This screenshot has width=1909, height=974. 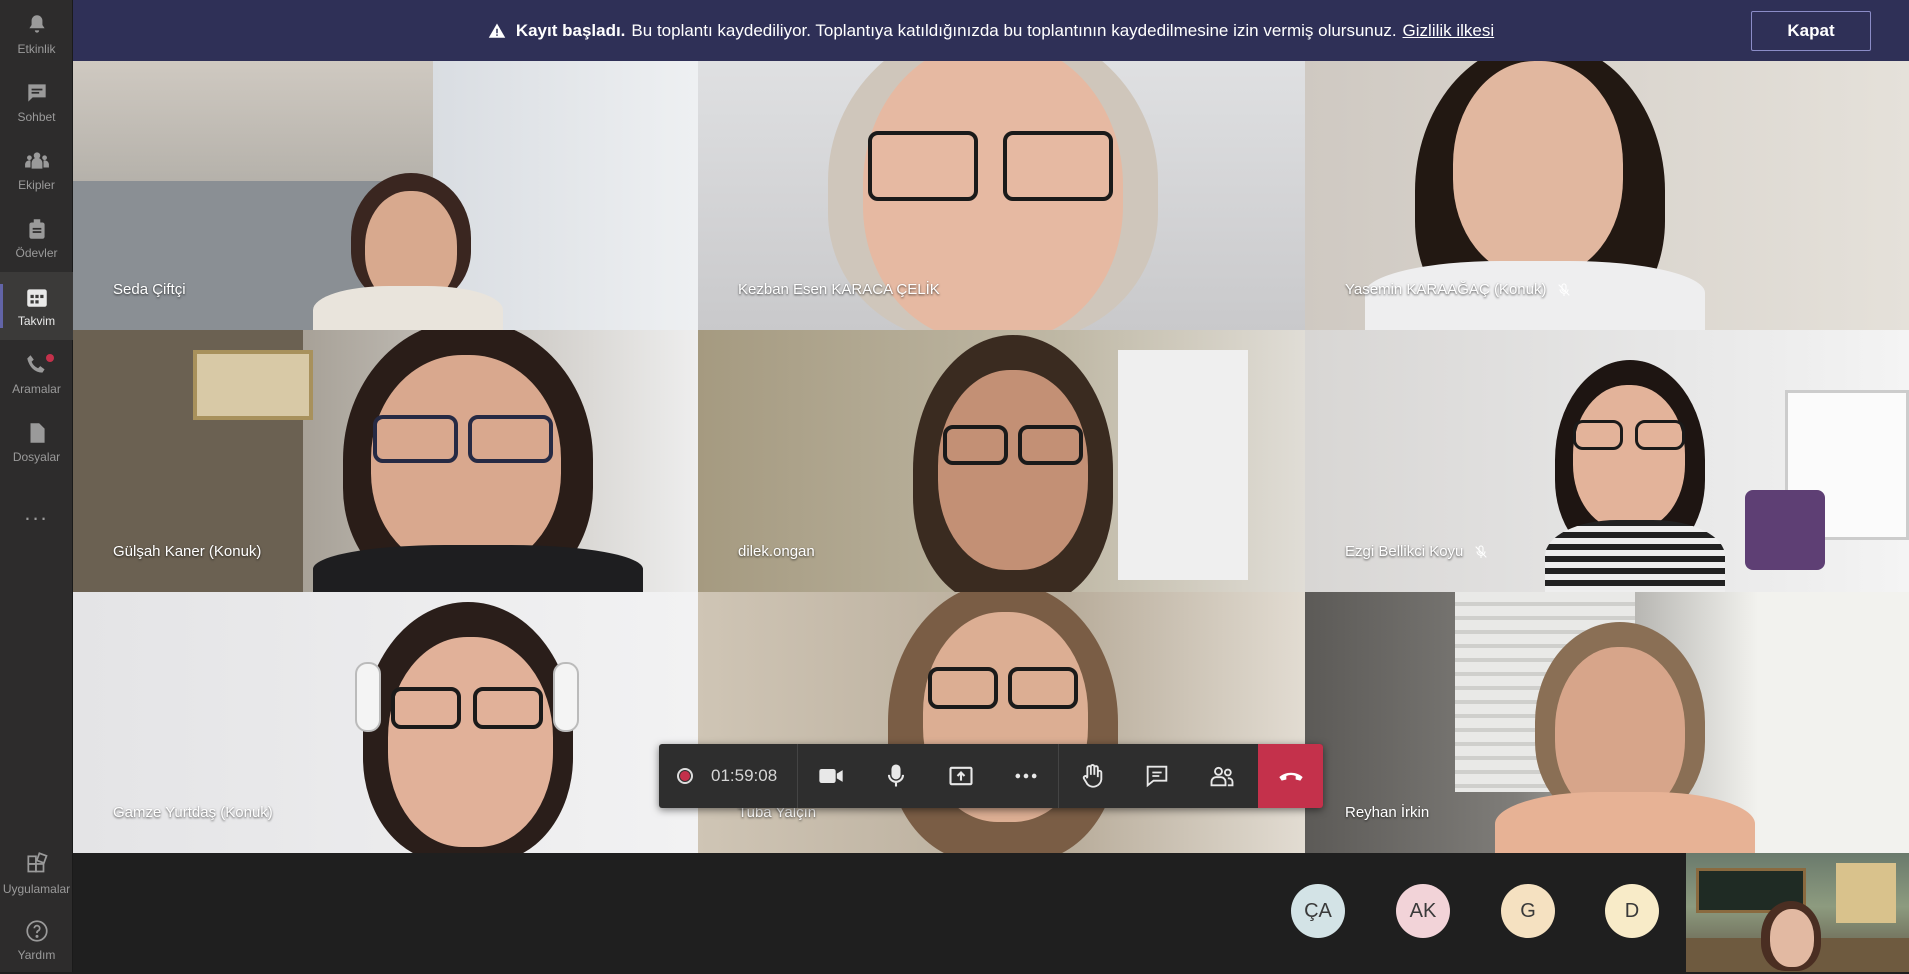 What do you see at coordinates (1318, 911) in the screenshot?
I see `avatar: ÇA` at bounding box center [1318, 911].